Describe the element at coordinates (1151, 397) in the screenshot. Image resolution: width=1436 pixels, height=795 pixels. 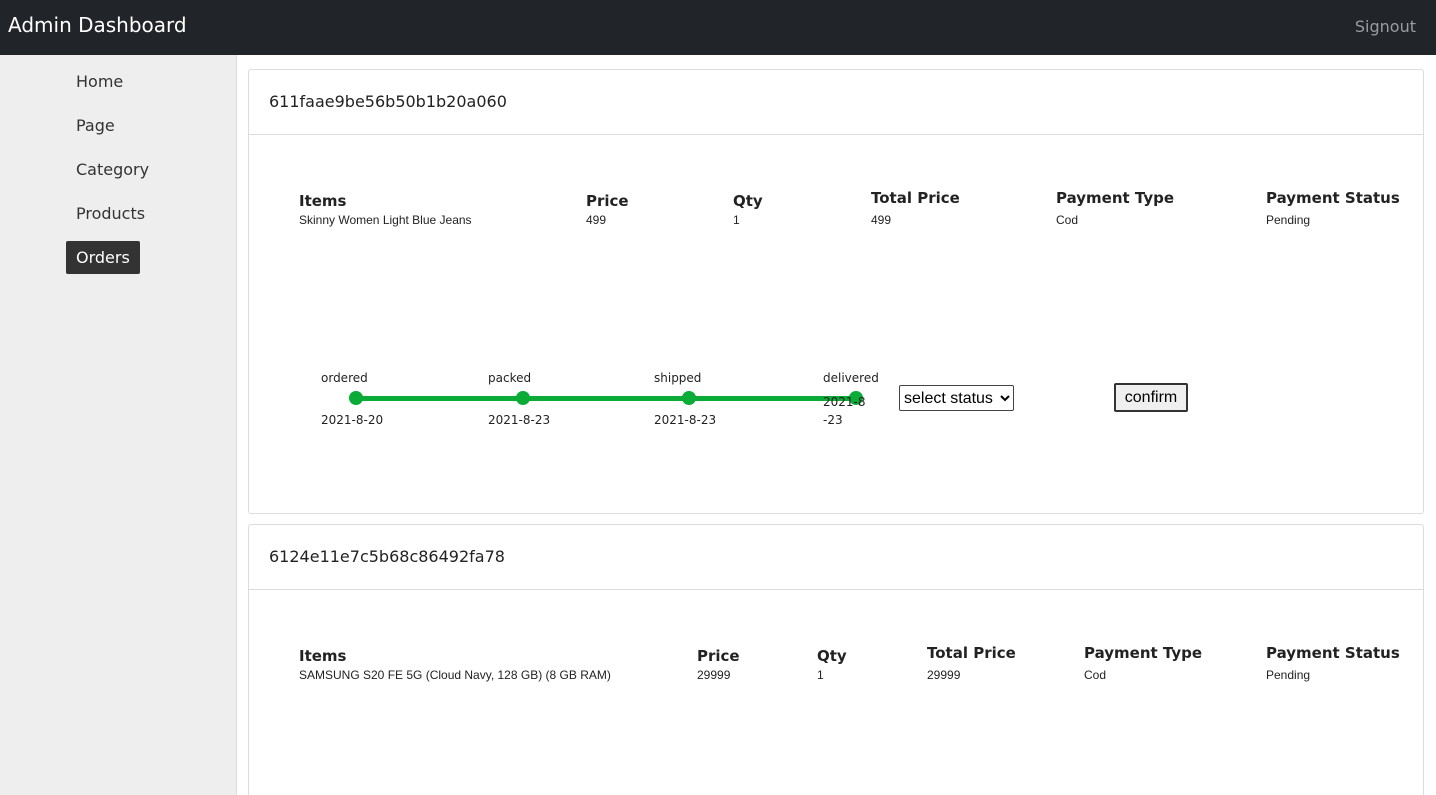
I see `confirm-button: confirm` at that location.